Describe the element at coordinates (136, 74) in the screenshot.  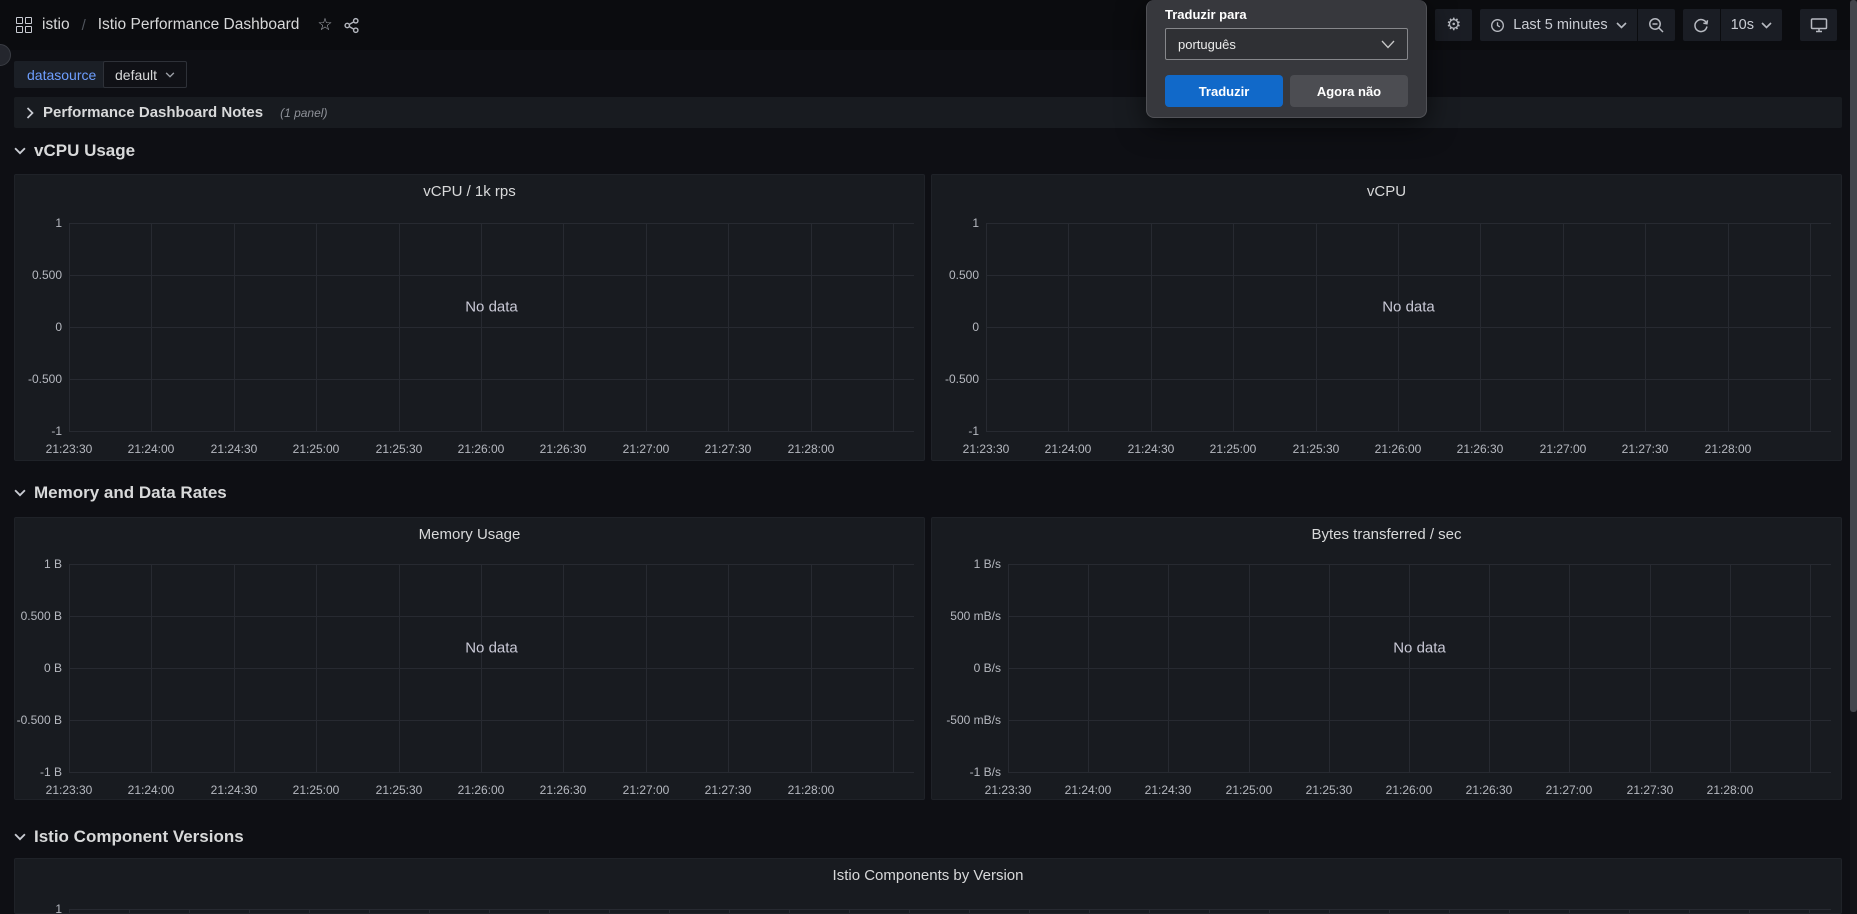
I see `datasource-value-text: default` at that location.